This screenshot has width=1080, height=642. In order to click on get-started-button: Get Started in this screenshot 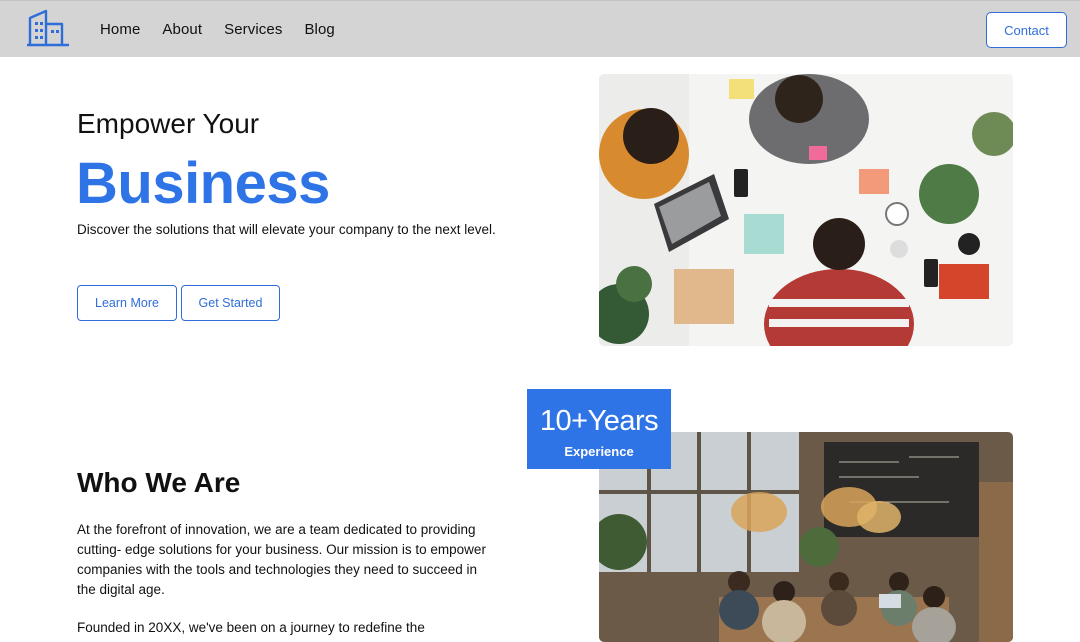, I will do `click(230, 303)`.